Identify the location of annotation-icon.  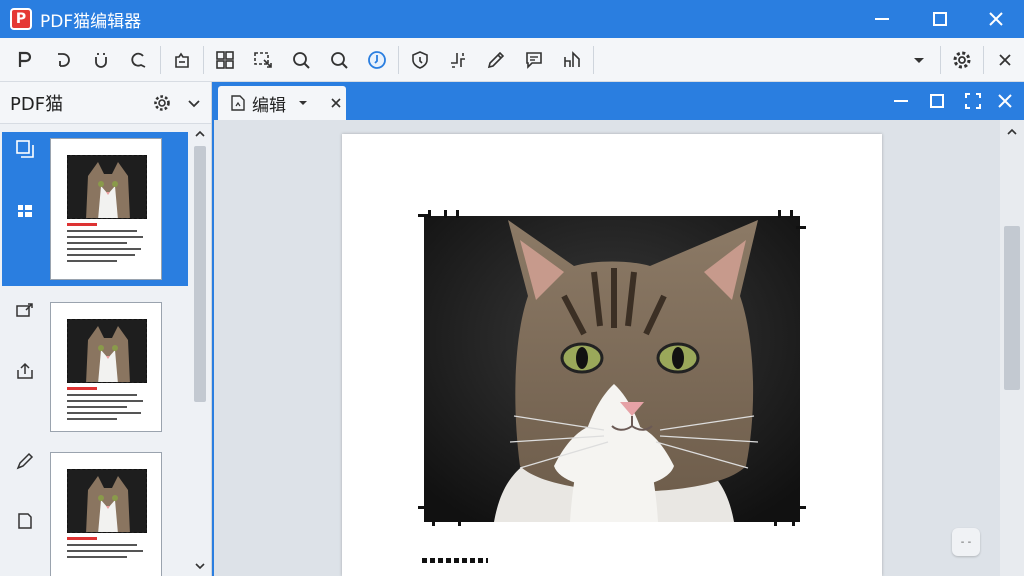
(24, 310).